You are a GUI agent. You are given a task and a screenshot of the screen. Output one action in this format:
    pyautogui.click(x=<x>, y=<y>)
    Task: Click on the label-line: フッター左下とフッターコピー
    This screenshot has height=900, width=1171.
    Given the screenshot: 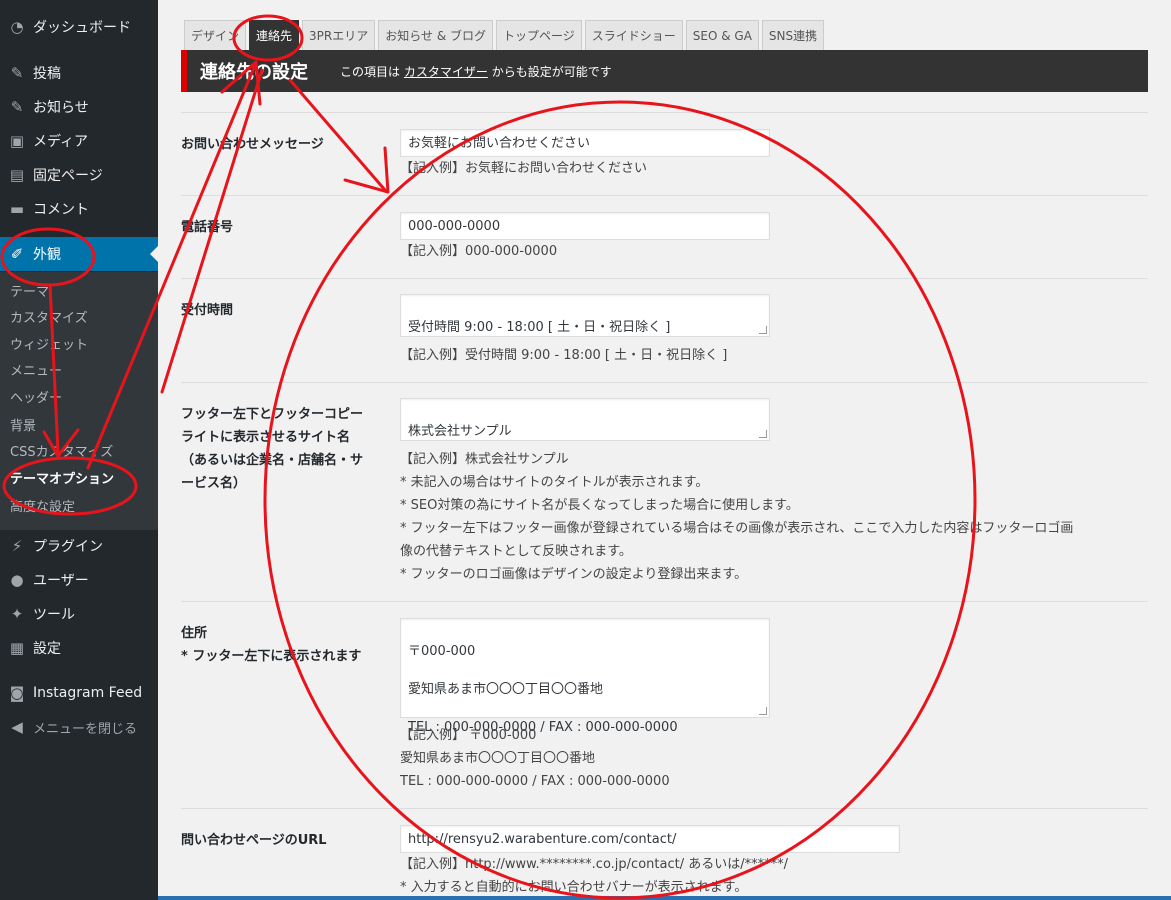 What is the action you would take?
    pyautogui.click(x=272, y=414)
    